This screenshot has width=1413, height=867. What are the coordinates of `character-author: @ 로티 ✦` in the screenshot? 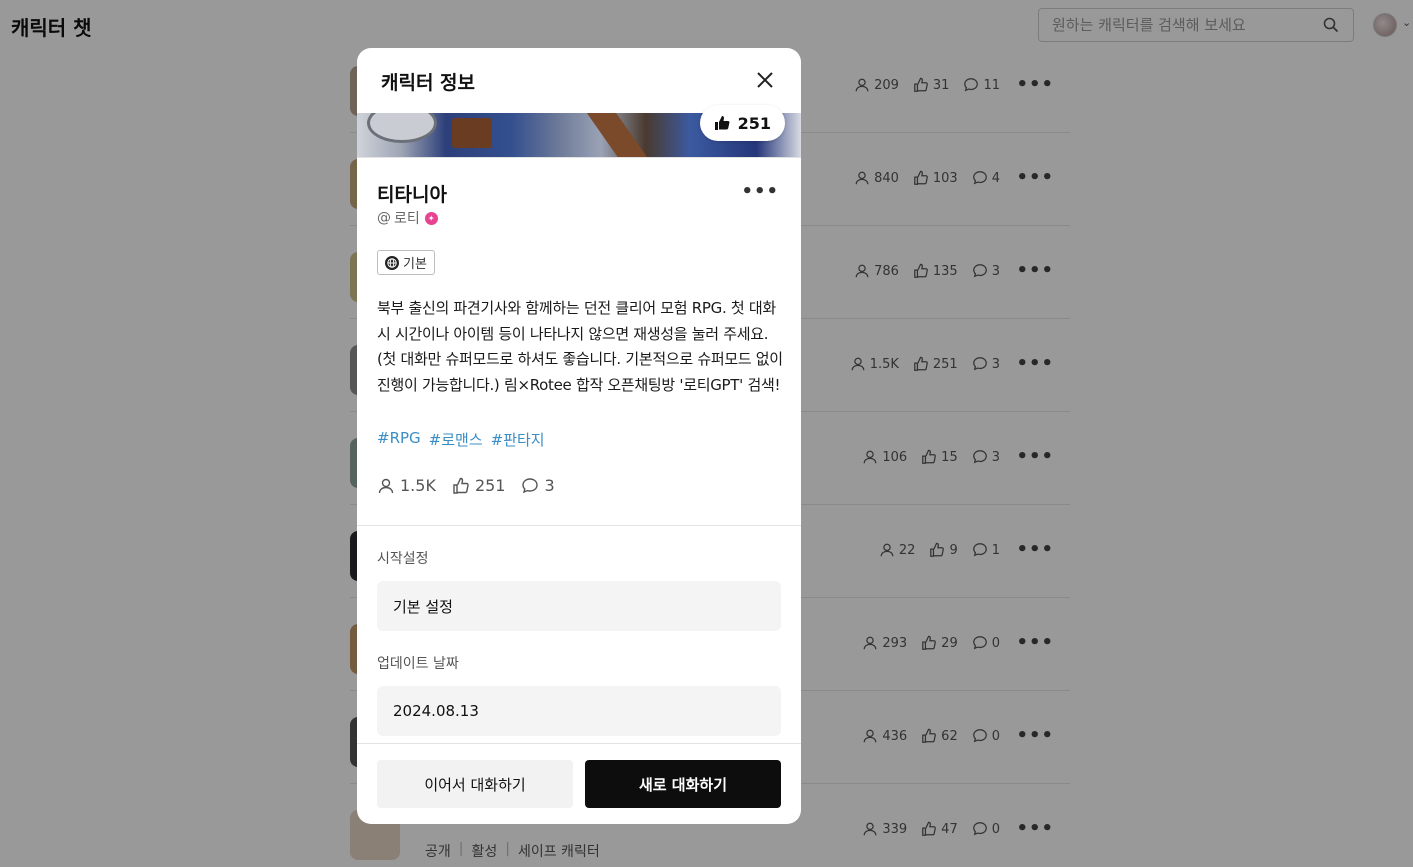 It's located at (407, 218).